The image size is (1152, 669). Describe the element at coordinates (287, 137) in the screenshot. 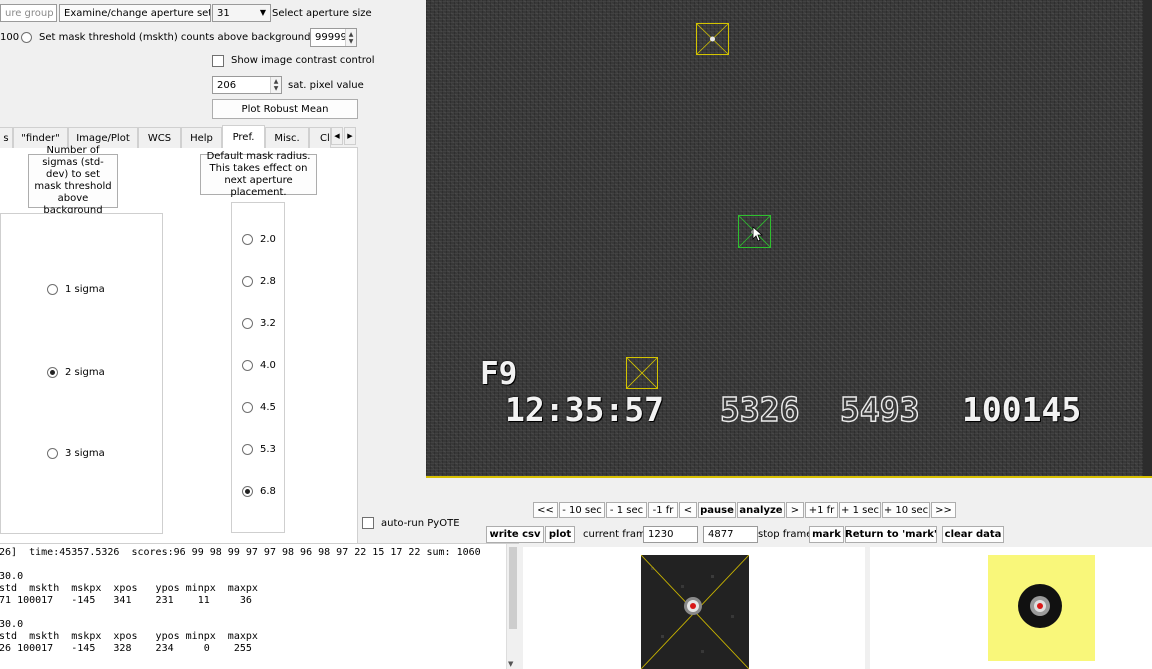

I see `tab-misc: Misc.` at that location.